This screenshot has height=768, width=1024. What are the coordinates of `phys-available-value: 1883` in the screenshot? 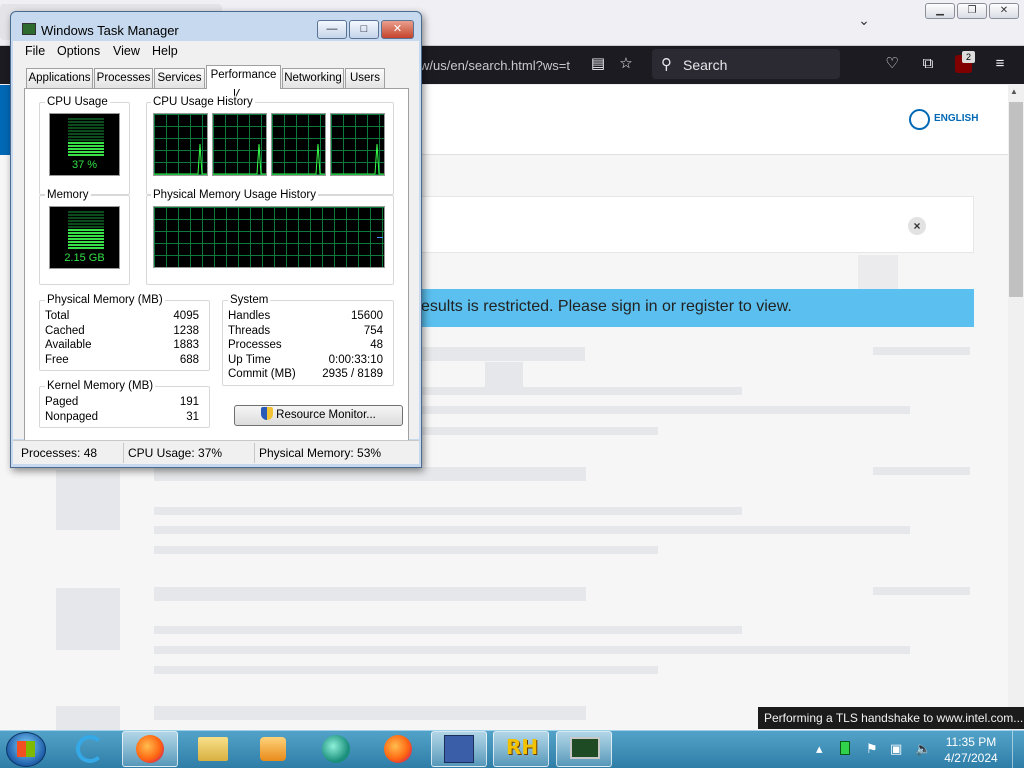 It's located at (186, 345).